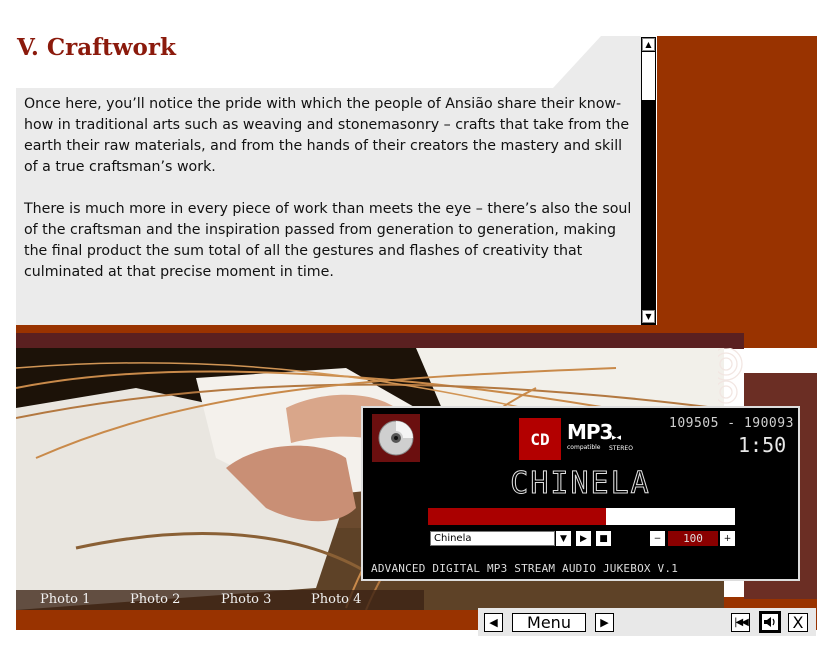  I want to click on cd-disc-icon, so click(396, 438).